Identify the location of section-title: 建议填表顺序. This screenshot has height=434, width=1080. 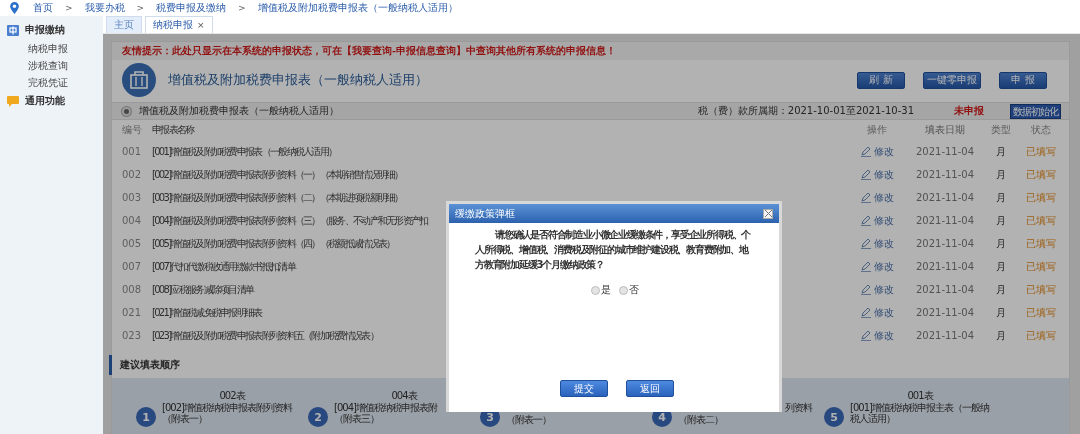
(150, 365).